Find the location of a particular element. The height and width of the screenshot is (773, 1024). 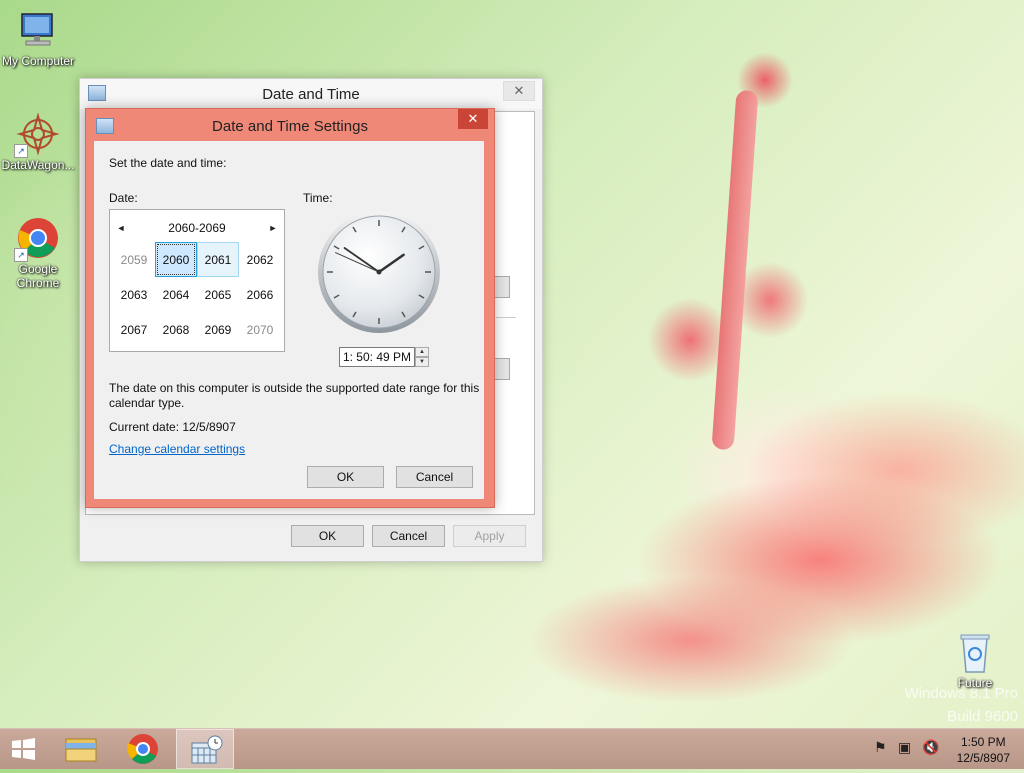

calendar-year-cell: 2066 is located at coordinates (260, 294).